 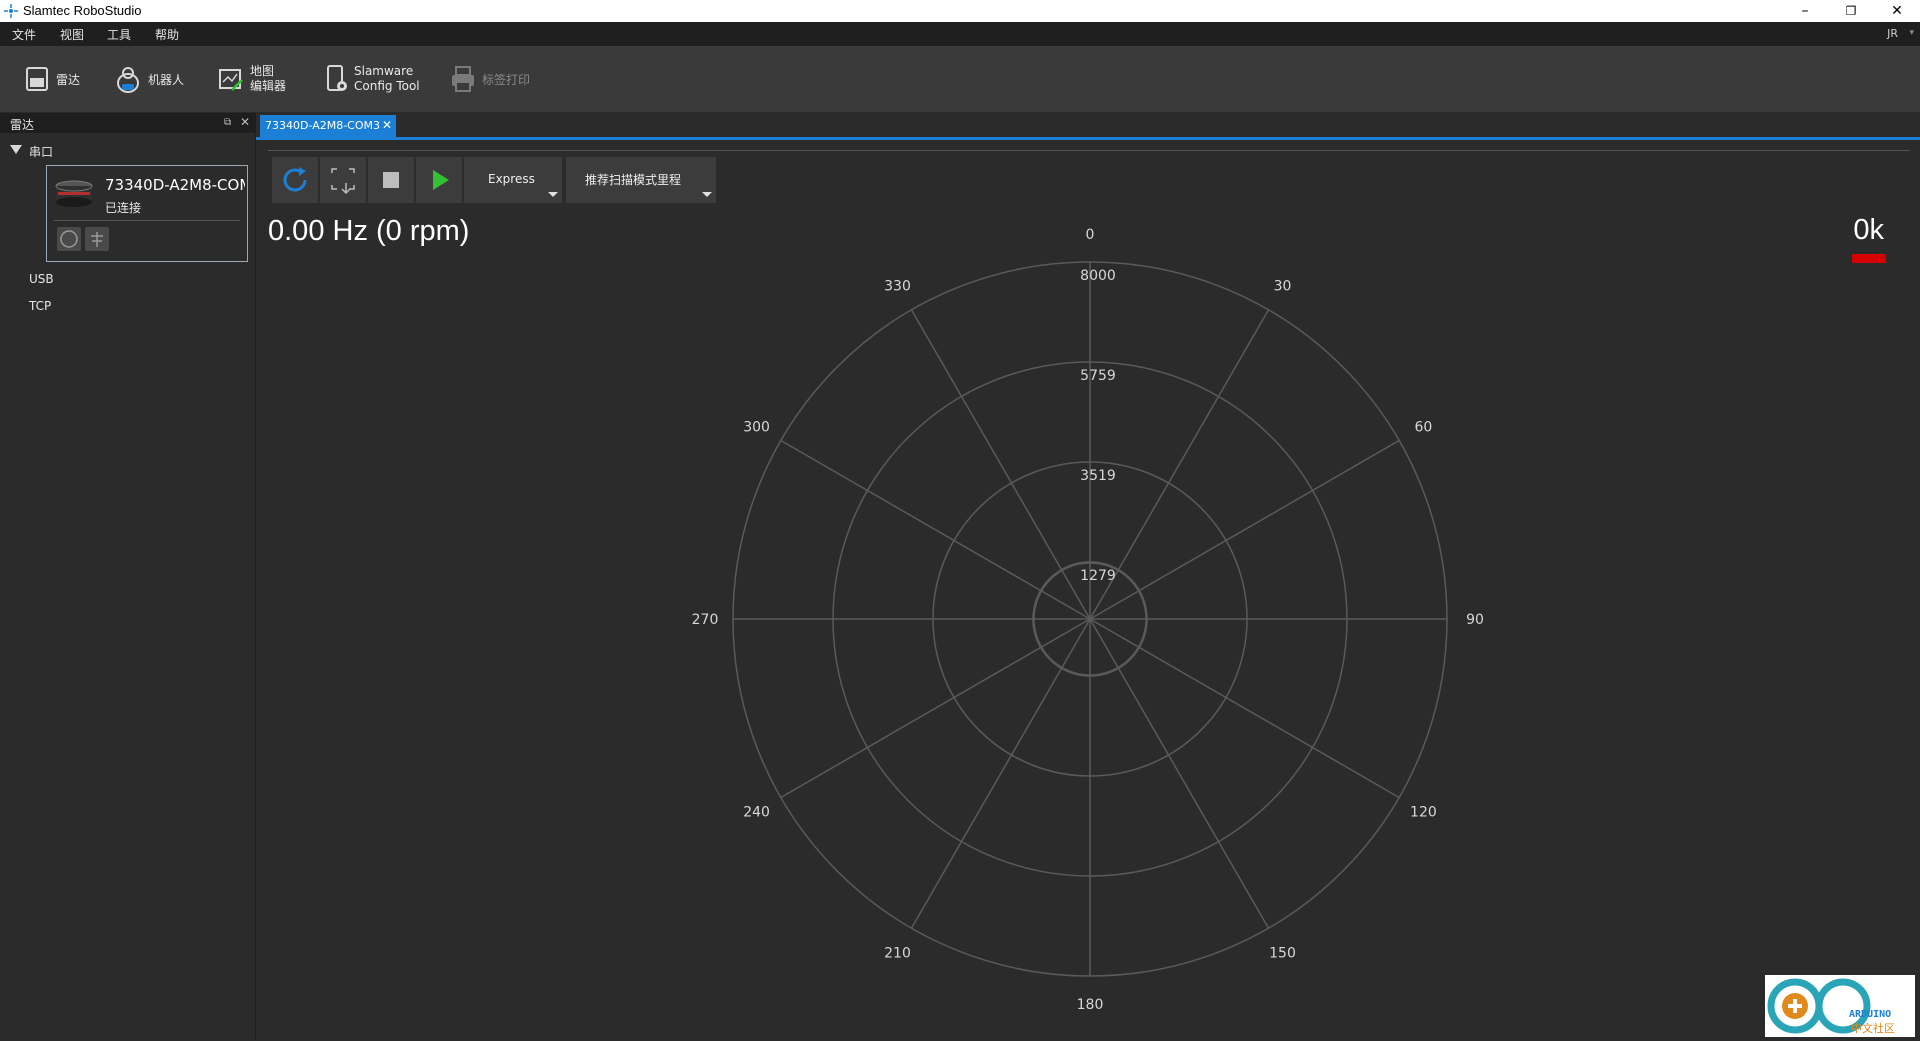 What do you see at coordinates (167, 34) in the screenshot?
I see `menu-help: 帮助` at bounding box center [167, 34].